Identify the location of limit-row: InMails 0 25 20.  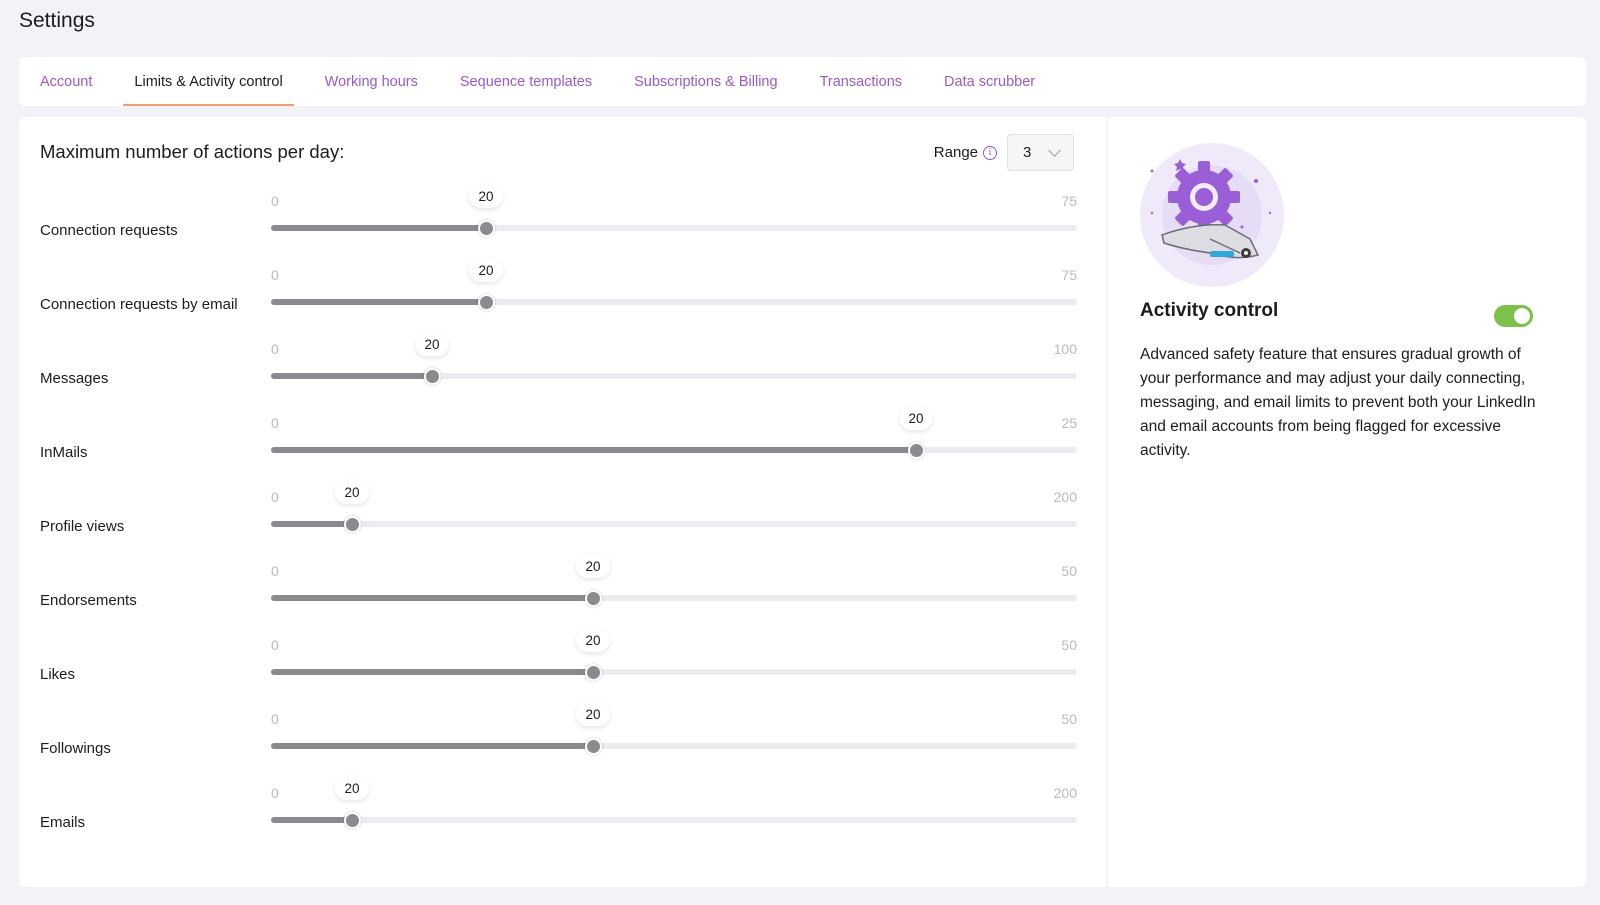
(562, 438).